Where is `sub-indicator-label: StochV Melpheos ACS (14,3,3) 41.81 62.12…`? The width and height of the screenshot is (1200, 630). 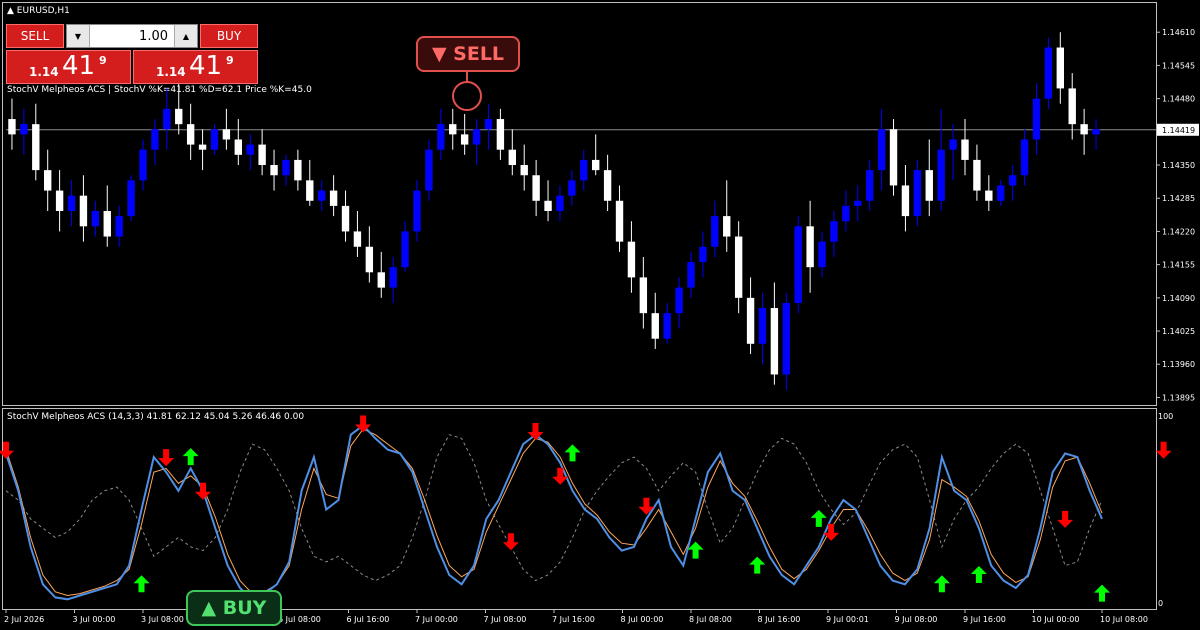
sub-indicator-label: StochV Melpheos ACS (14,3,3) 41.81 62.12… is located at coordinates (155, 417).